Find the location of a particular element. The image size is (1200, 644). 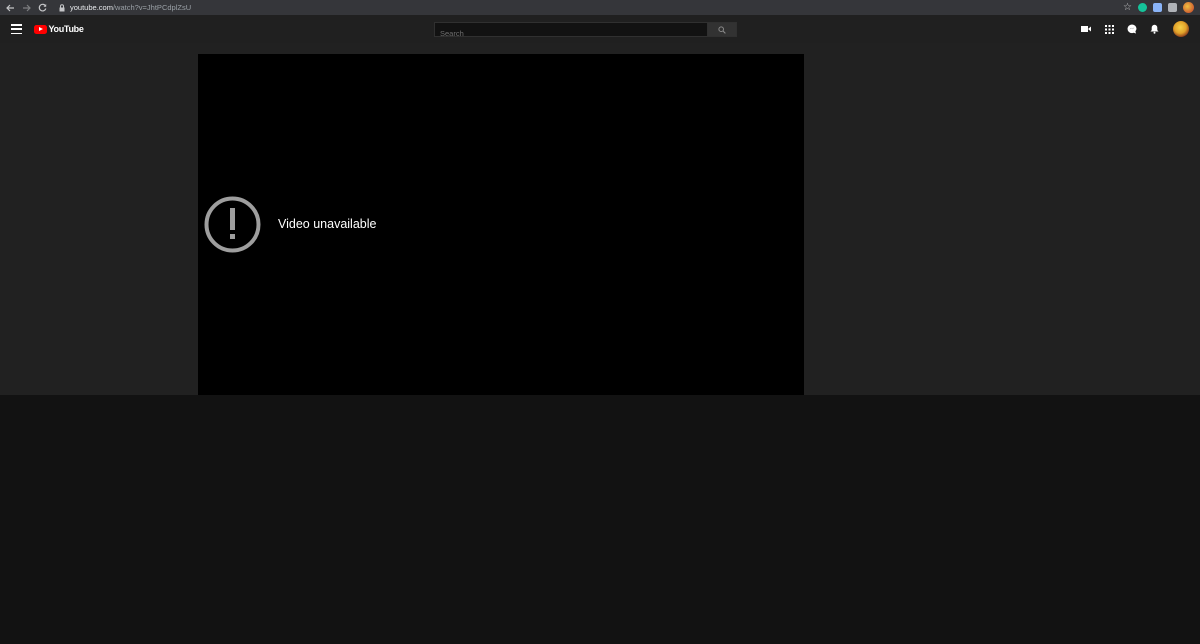

browser-extensions: ☆ is located at coordinates (1158, 7).